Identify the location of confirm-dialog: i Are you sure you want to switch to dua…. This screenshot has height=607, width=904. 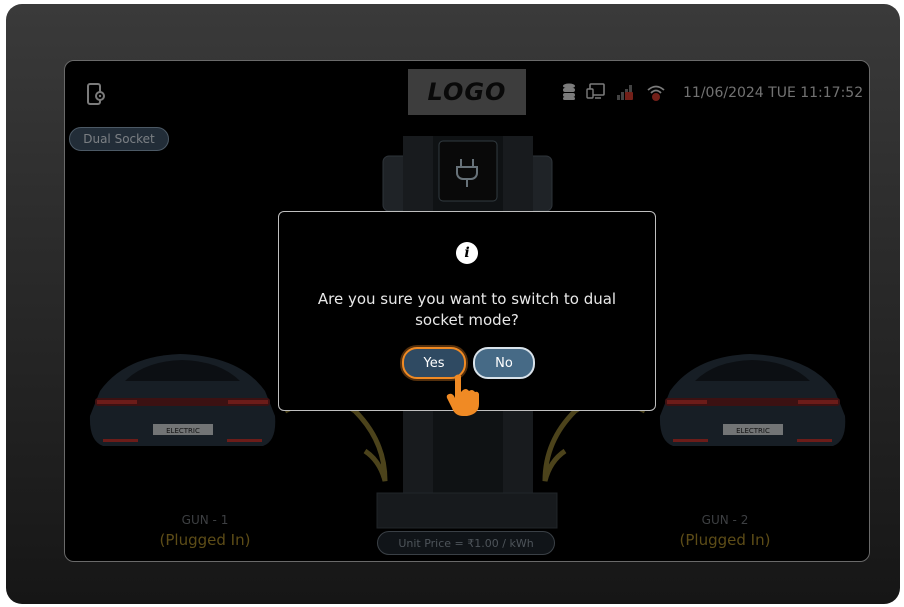
(467, 313).